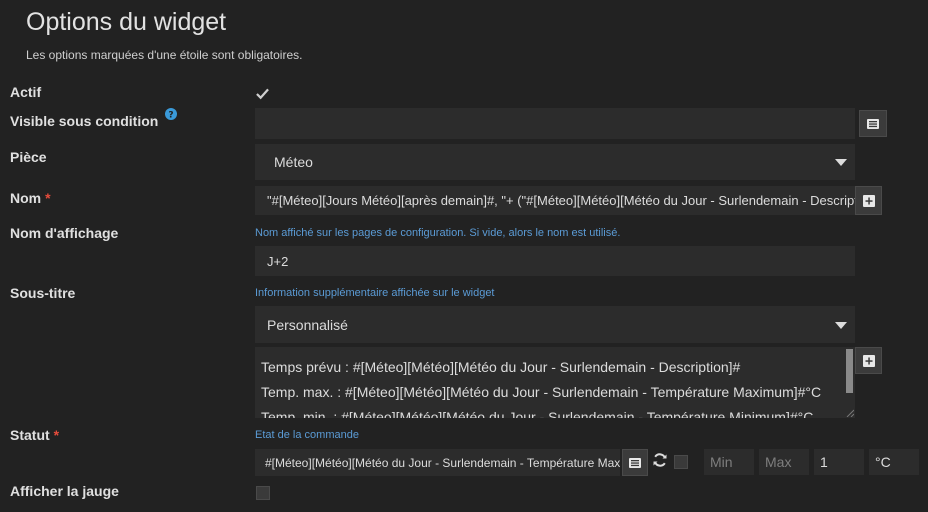 The image size is (928, 512). What do you see at coordinates (681, 462) in the screenshot?
I see `statut-invert-checkbox` at bounding box center [681, 462].